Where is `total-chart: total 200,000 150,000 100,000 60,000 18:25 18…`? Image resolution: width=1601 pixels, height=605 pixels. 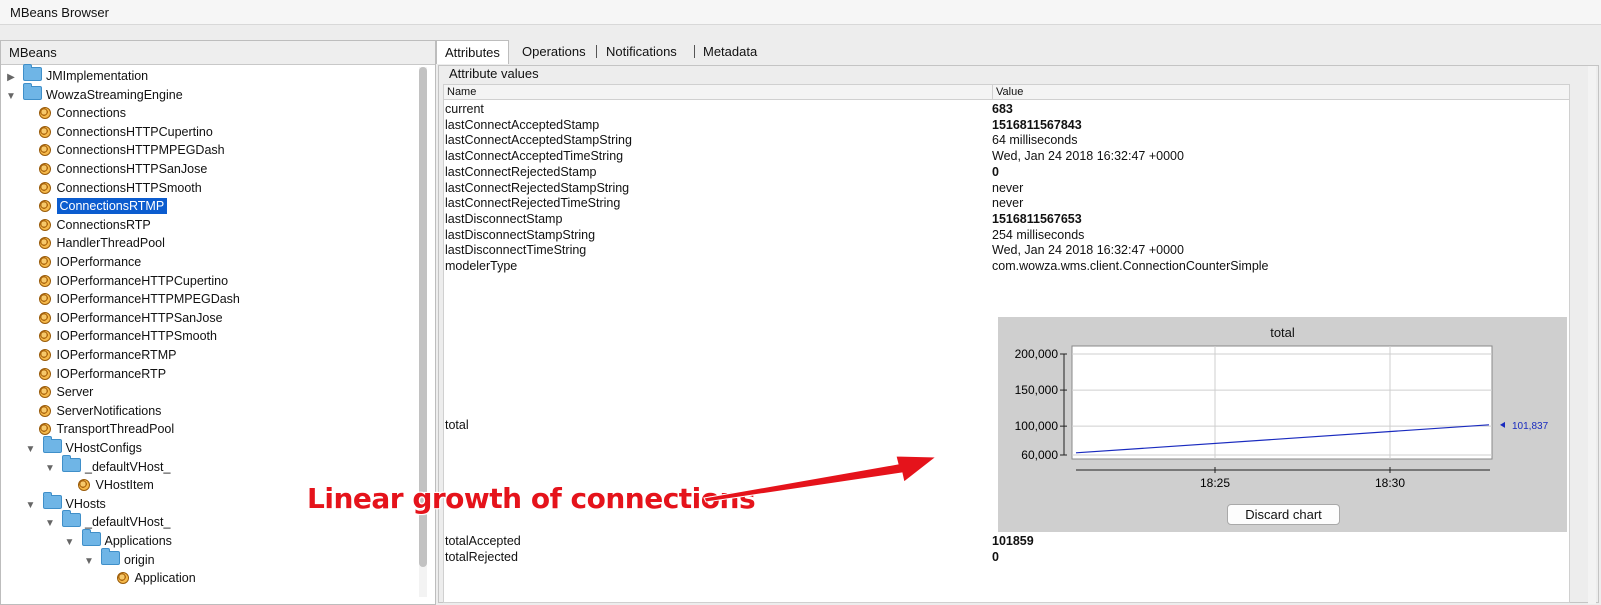 total-chart: total 200,000 150,000 100,000 60,000 18:25 18… is located at coordinates (1282, 424).